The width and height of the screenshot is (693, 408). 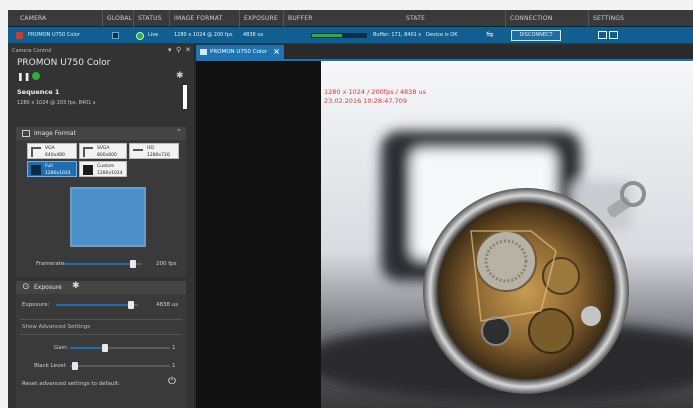 I want to click on pin-icon: ⚲, so click(x=178, y=50).